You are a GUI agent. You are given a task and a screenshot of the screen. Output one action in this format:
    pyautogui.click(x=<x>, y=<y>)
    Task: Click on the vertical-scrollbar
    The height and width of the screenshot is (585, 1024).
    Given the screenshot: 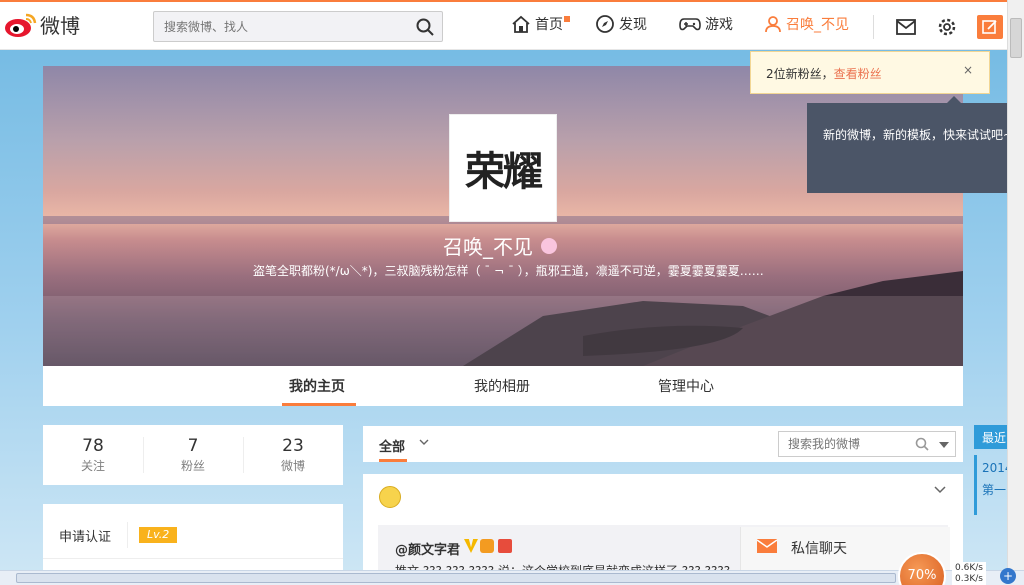 What is the action you would take?
    pyautogui.click(x=1015, y=285)
    